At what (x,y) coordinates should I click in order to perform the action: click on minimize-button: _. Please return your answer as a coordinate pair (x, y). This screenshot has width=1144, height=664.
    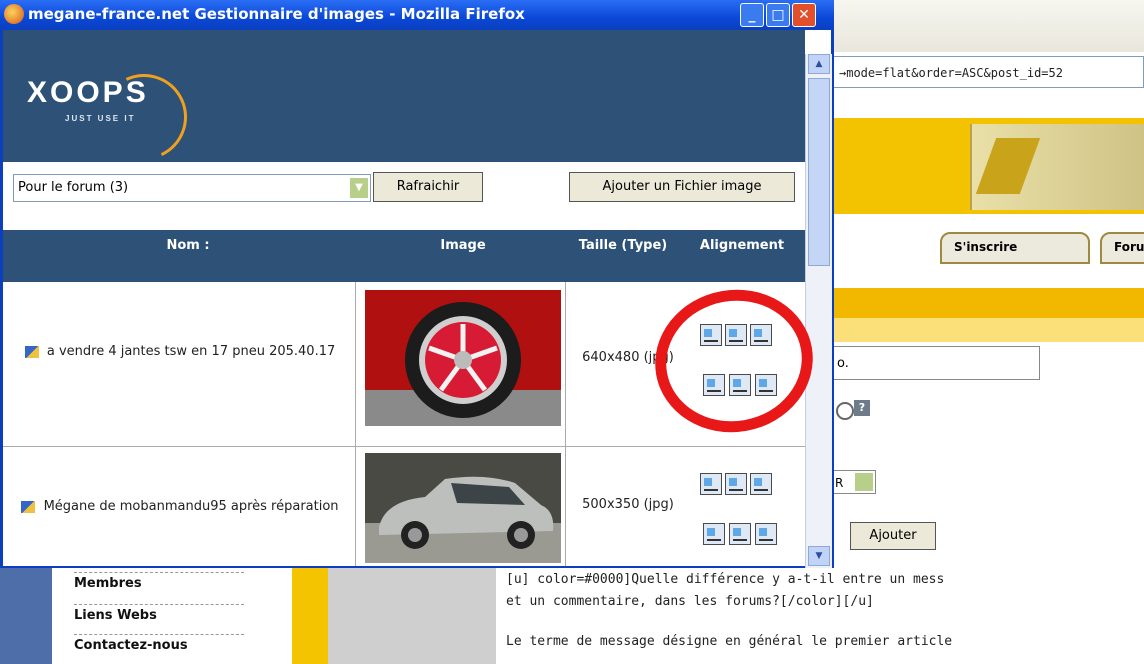
    Looking at the image, I should click on (752, 15).